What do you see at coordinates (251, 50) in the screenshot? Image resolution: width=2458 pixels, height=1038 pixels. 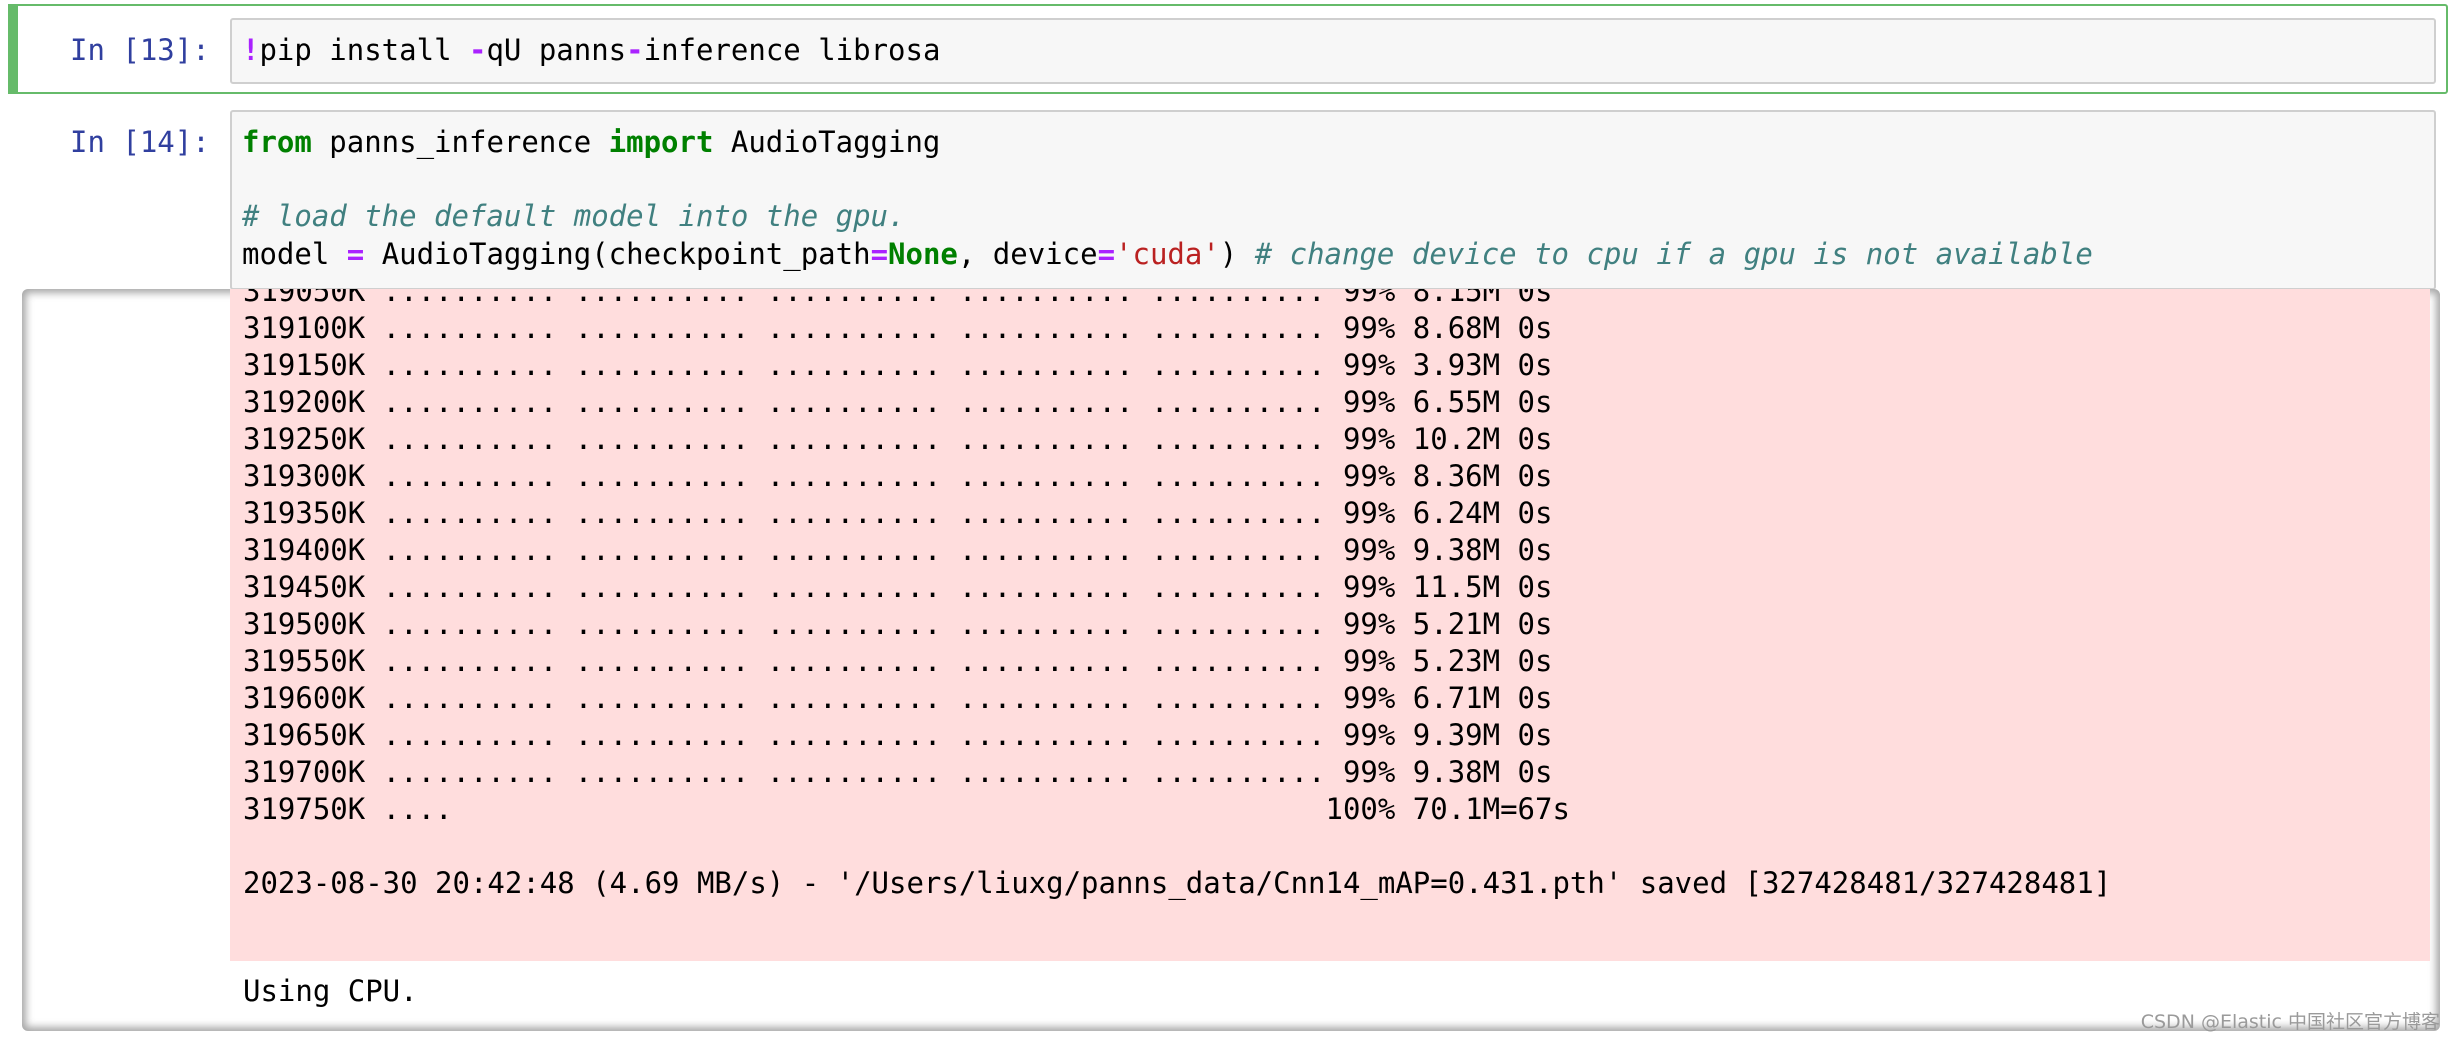 I see `bang-operator: !` at bounding box center [251, 50].